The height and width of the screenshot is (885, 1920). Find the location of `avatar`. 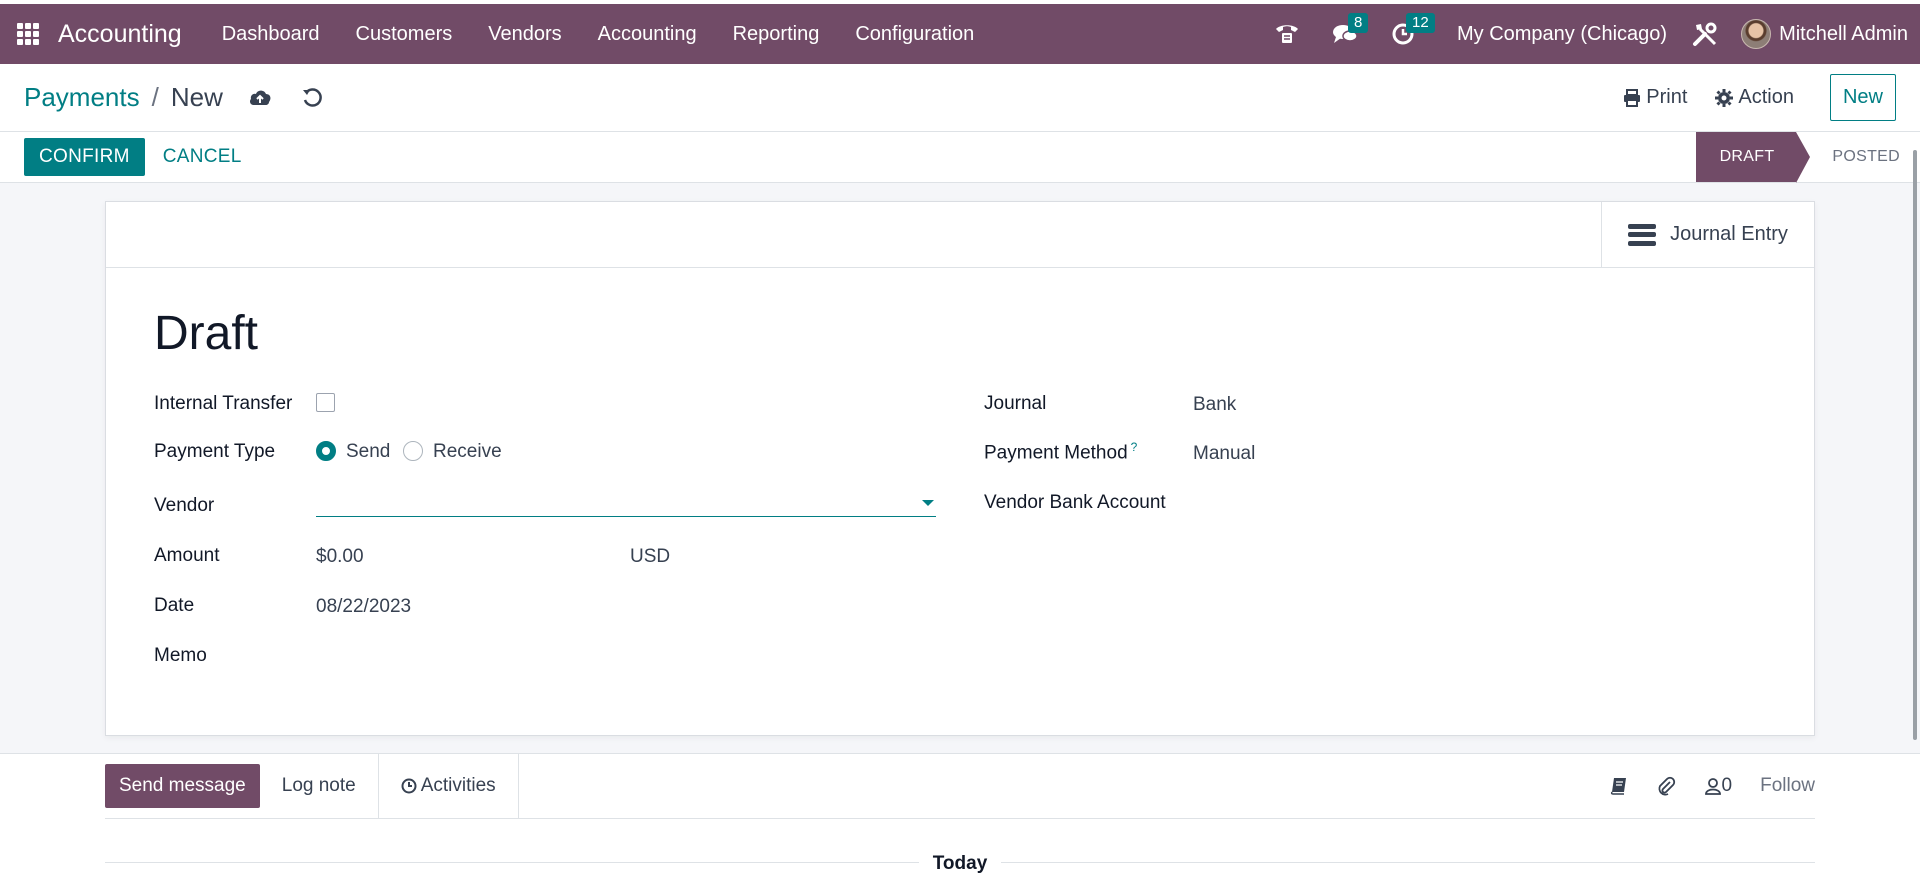

avatar is located at coordinates (1756, 34).